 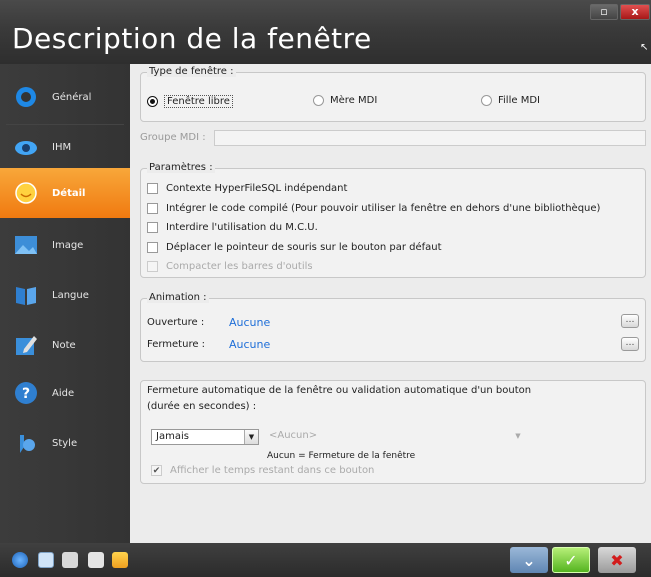 I want to click on animation-title: Animation :, so click(x=178, y=297).